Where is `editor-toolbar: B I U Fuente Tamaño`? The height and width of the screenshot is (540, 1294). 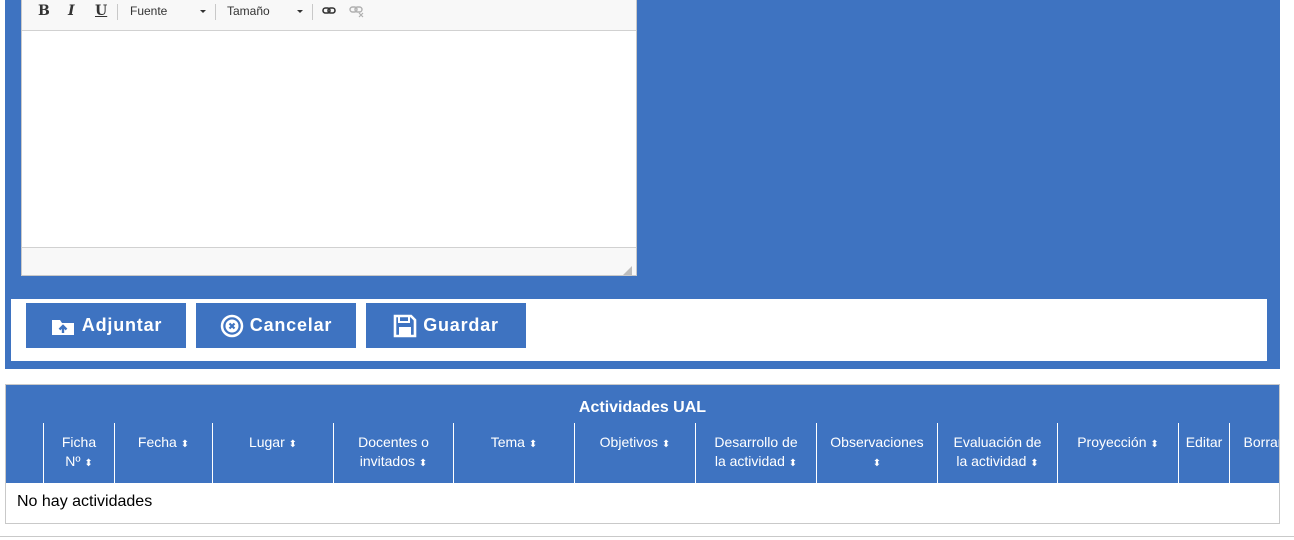 editor-toolbar: B I U Fuente Tamaño is located at coordinates (329, 15).